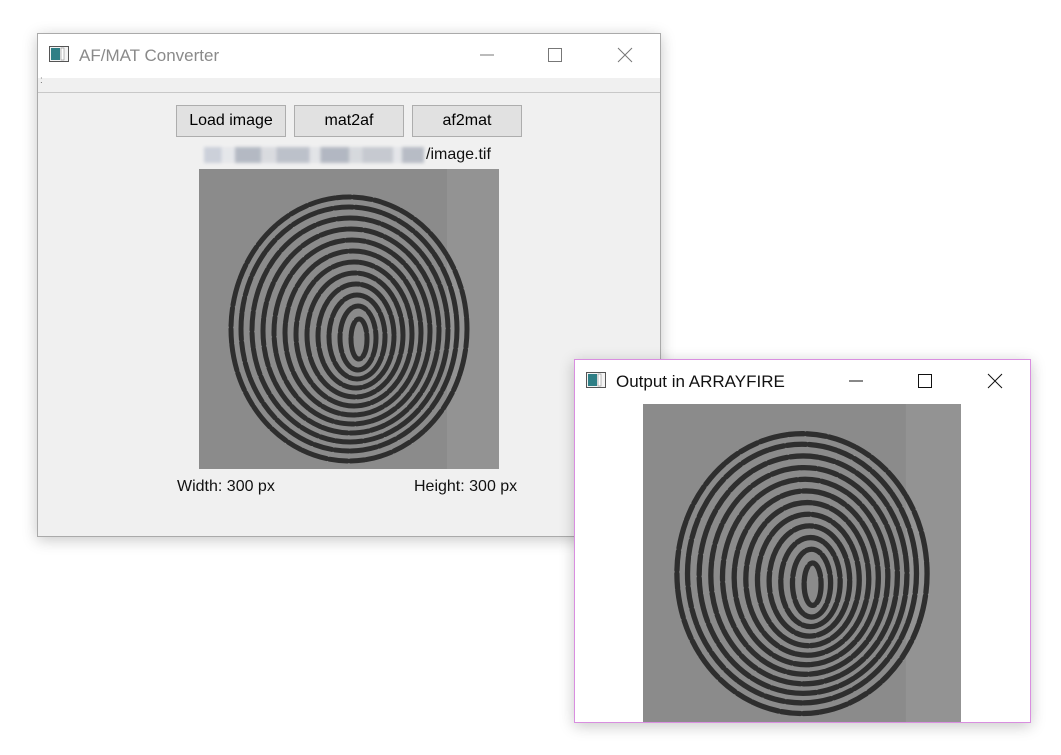 This screenshot has height=755, width=1061. I want to click on window-title: AF/MAT Converter, so click(149, 55).